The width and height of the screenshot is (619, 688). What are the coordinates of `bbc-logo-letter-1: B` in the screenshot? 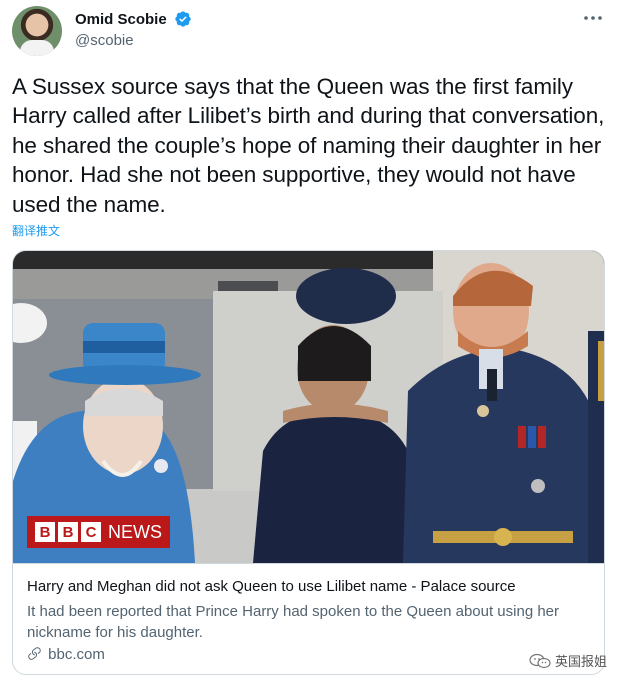 It's located at (45, 532).